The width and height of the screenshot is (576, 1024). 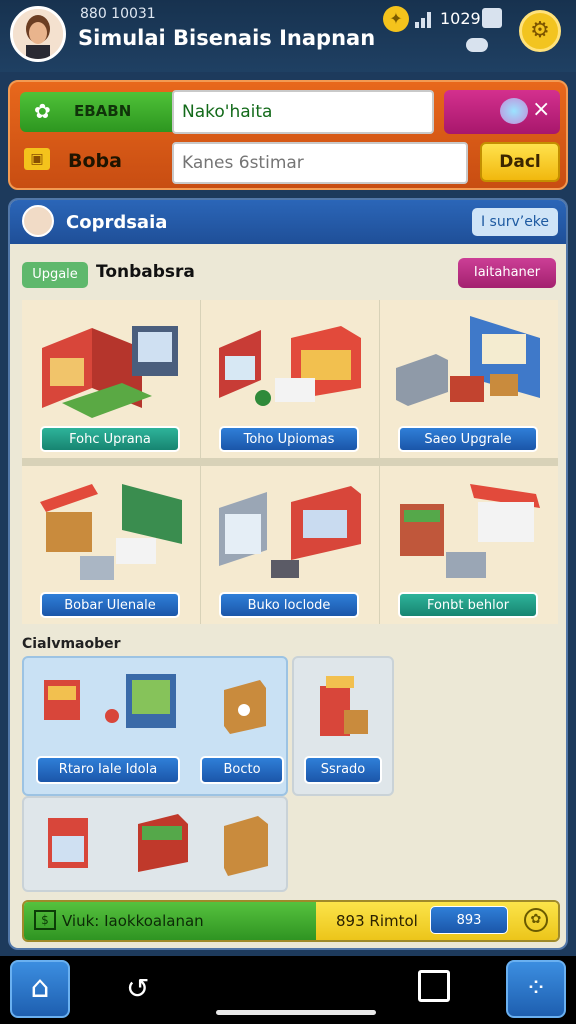 What do you see at coordinates (520, 162) in the screenshot?
I see `deal-button: Dacl` at bounding box center [520, 162].